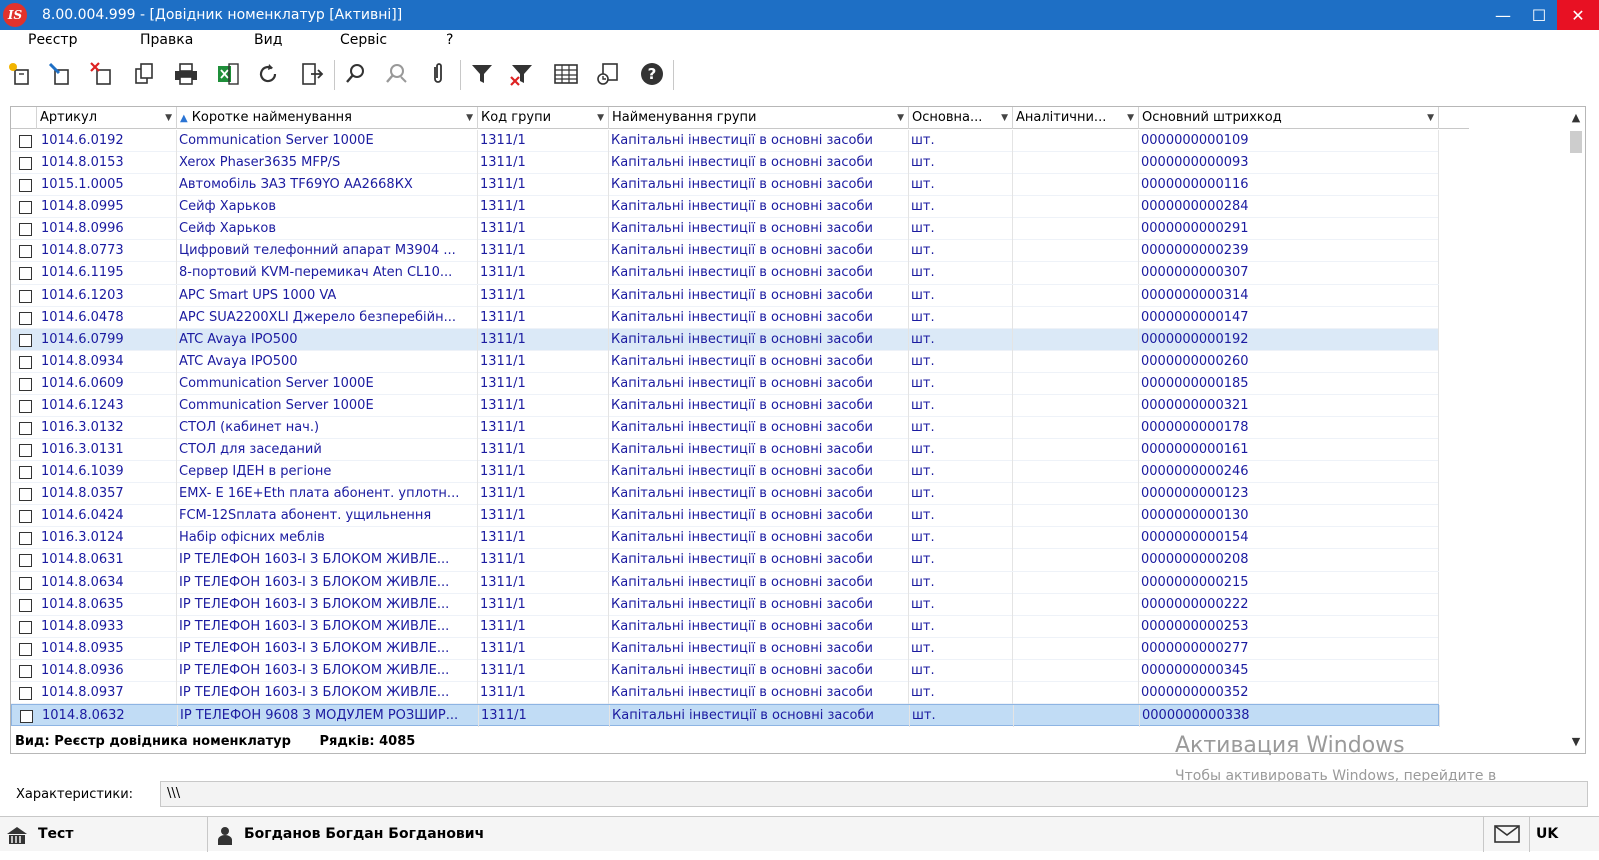 The height and width of the screenshot is (860, 1599). What do you see at coordinates (60, 74) in the screenshot?
I see `edit-icon` at bounding box center [60, 74].